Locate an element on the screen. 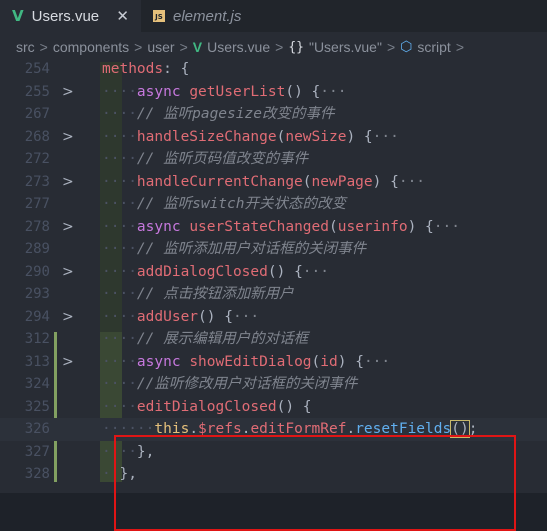  breadcrumb-item-file: Users.vue is located at coordinates (238, 47).